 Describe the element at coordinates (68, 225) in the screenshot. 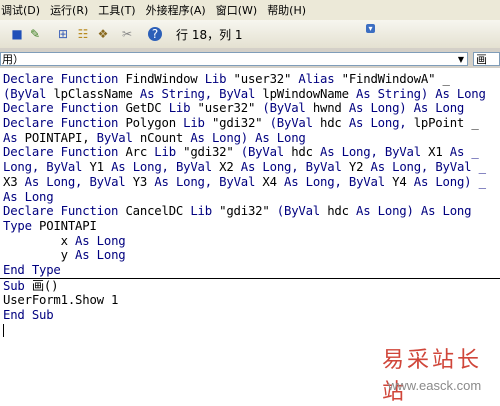

I see `identifier: POINTAPI` at that location.